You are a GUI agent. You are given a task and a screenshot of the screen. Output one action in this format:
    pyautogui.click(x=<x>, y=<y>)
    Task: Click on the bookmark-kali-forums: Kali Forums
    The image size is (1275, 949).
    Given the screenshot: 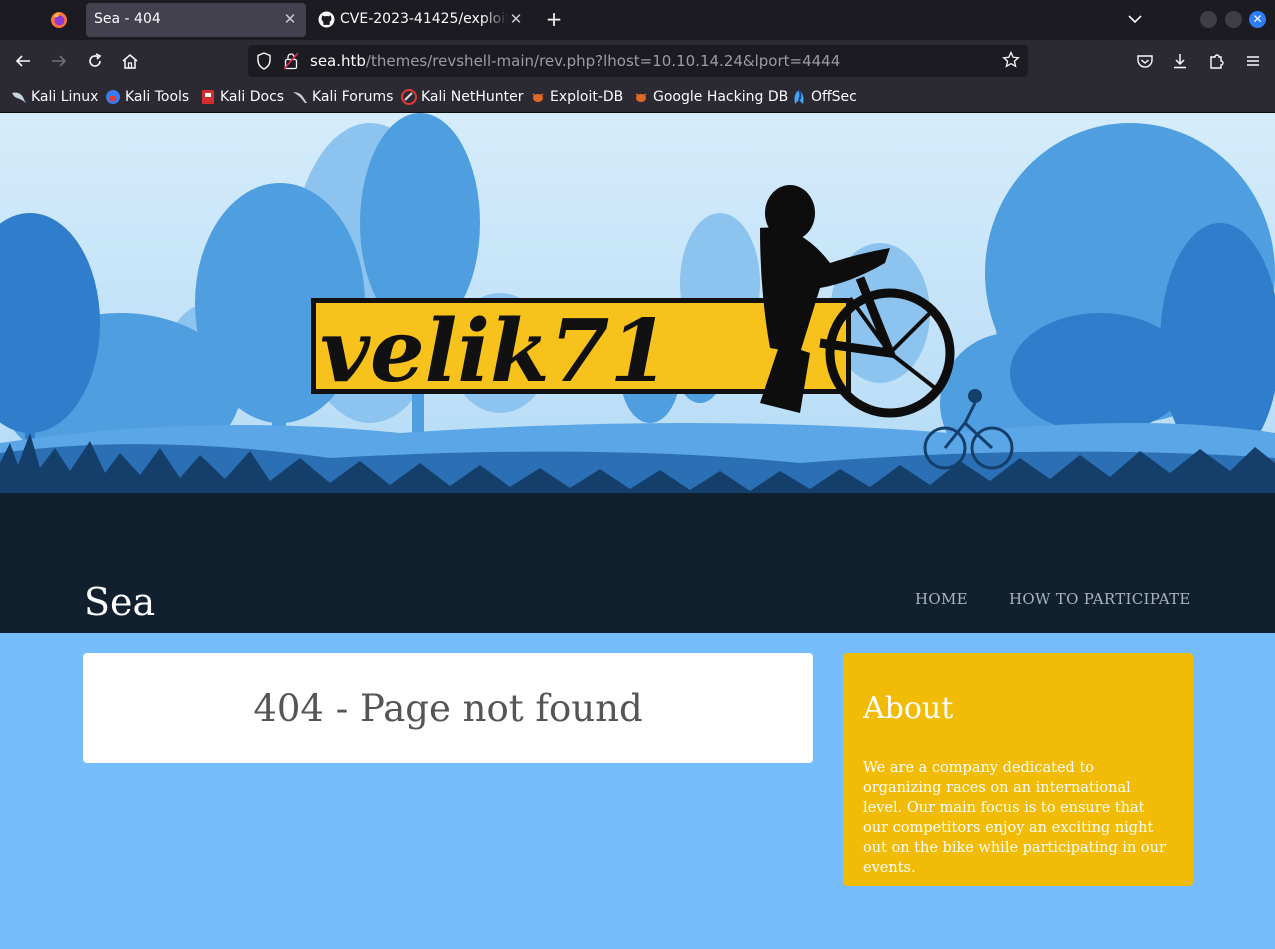 What is the action you would take?
    pyautogui.click(x=342, y=97)
    